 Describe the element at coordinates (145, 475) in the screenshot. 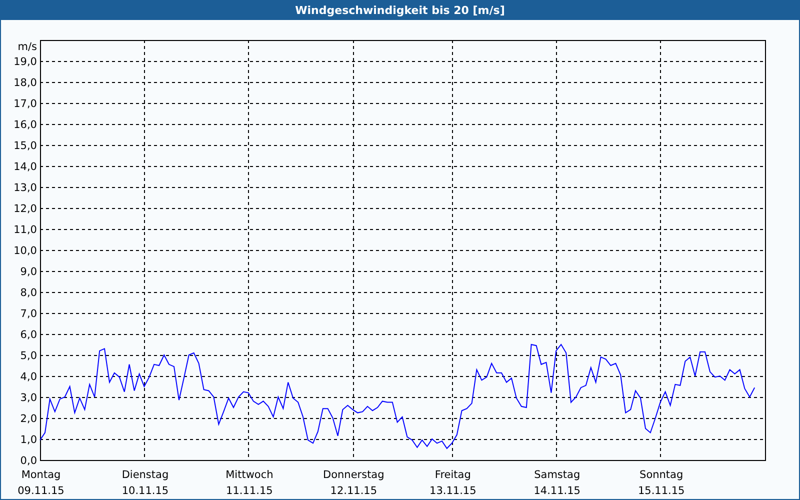

I see `day-label: Dienstag` at that location.